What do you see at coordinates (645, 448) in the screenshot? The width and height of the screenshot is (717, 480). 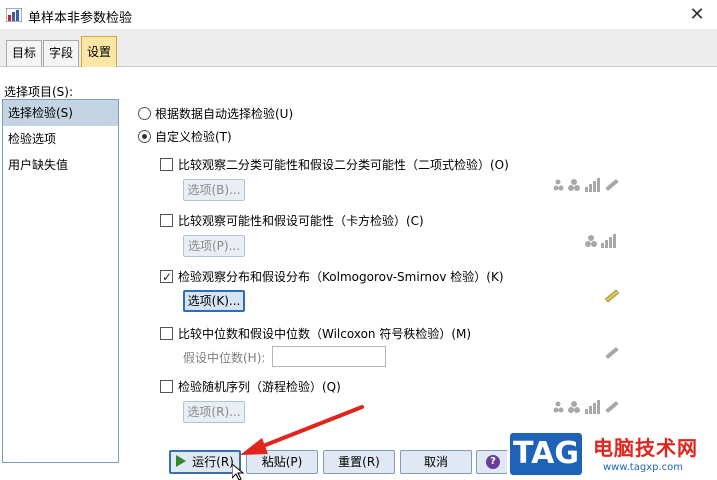 I see `watermark-site-name: 电脑技术网` at bounding box center [645, 448].